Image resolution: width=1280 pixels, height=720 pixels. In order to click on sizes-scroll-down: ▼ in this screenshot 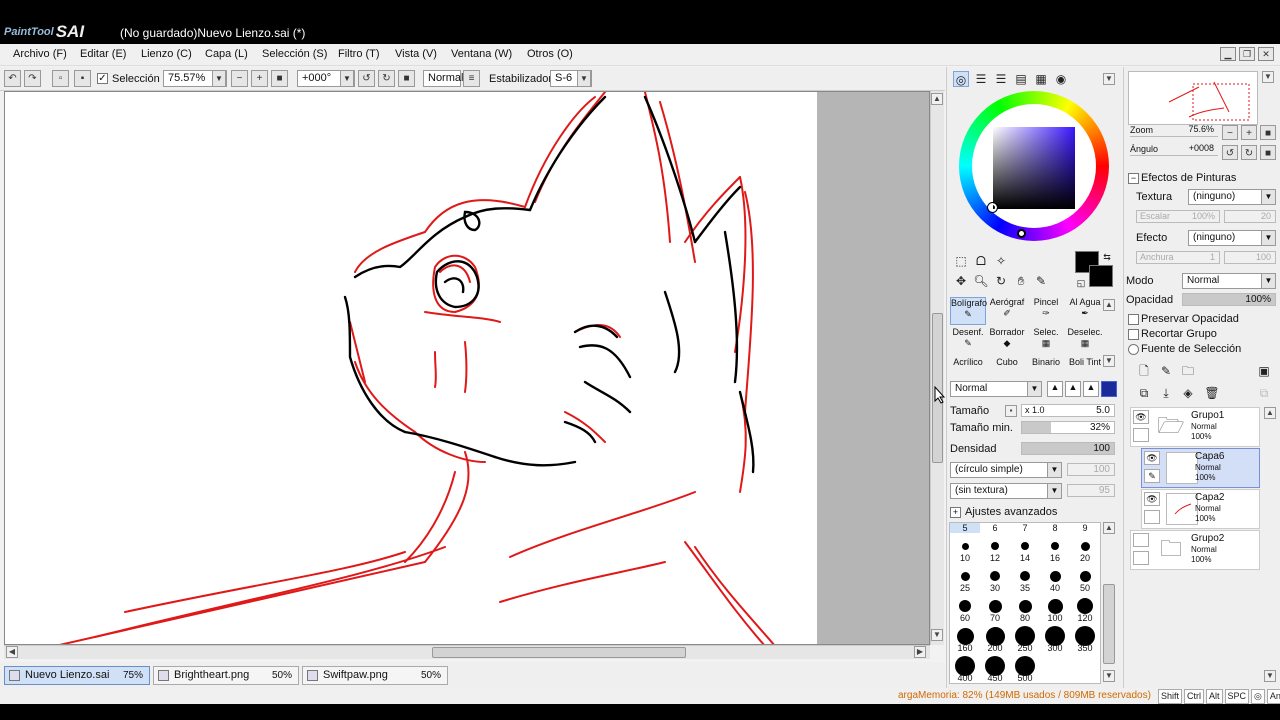, I will do `click(1109, 676)`.